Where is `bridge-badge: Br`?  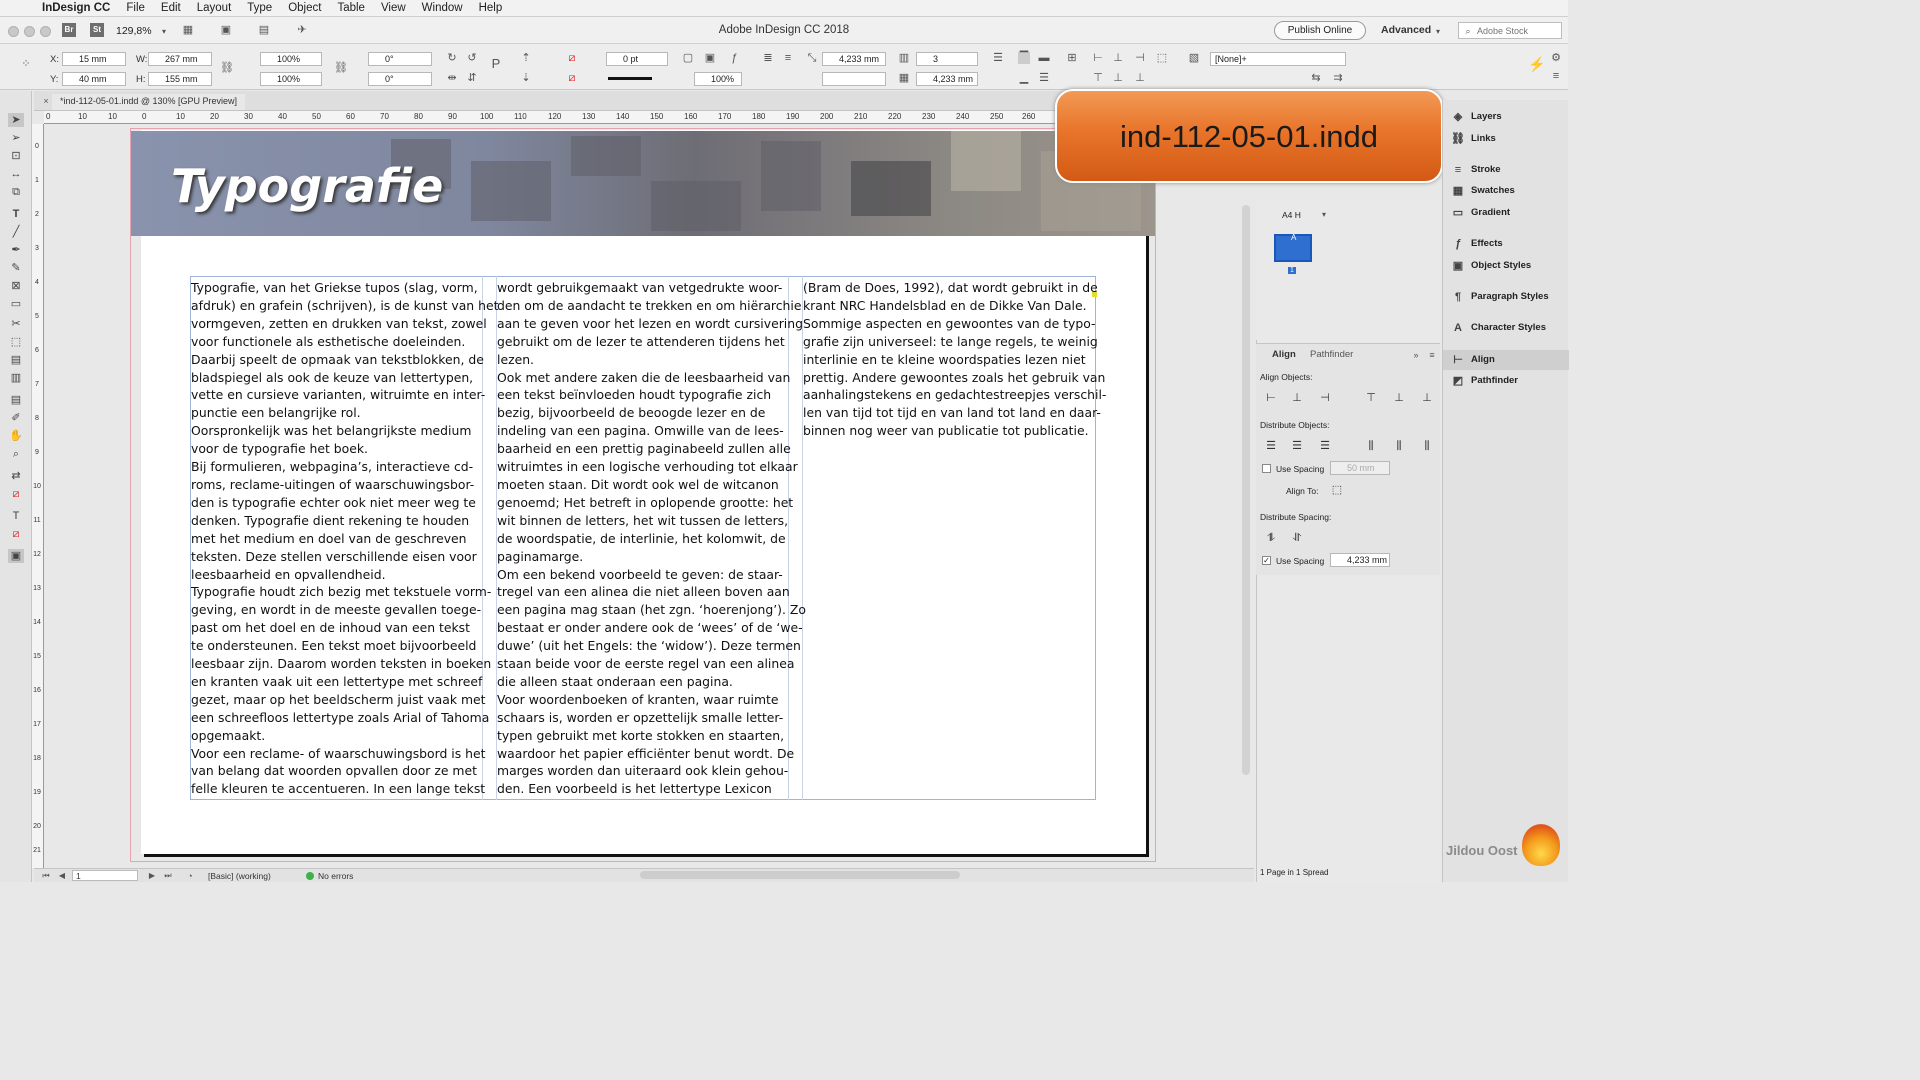
bridge-badge: Br is located at coordinates (69, 30).